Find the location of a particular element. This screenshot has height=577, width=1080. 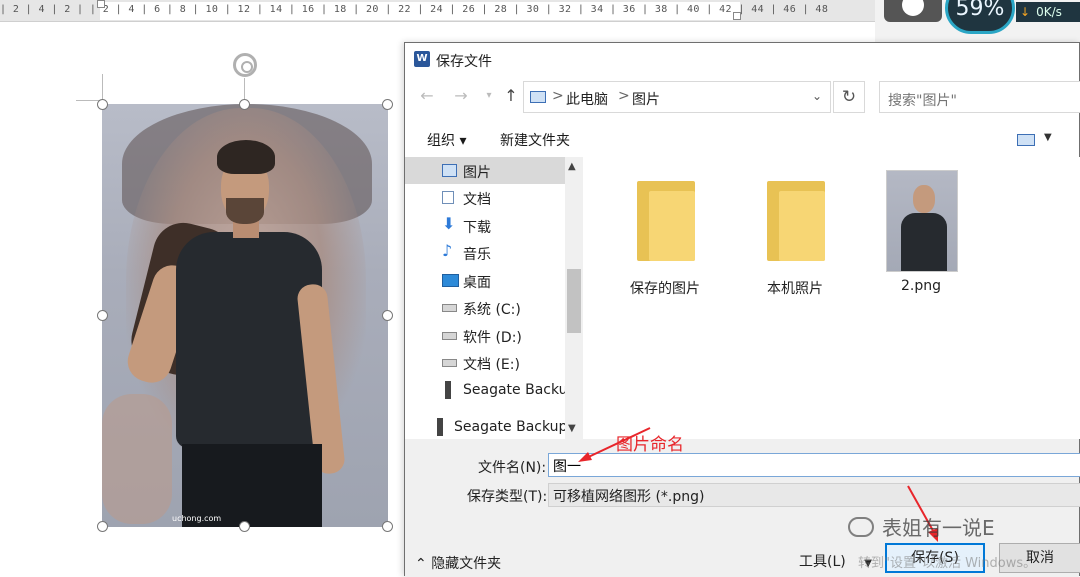

pictures-icon is located at coordinates (449, 170).